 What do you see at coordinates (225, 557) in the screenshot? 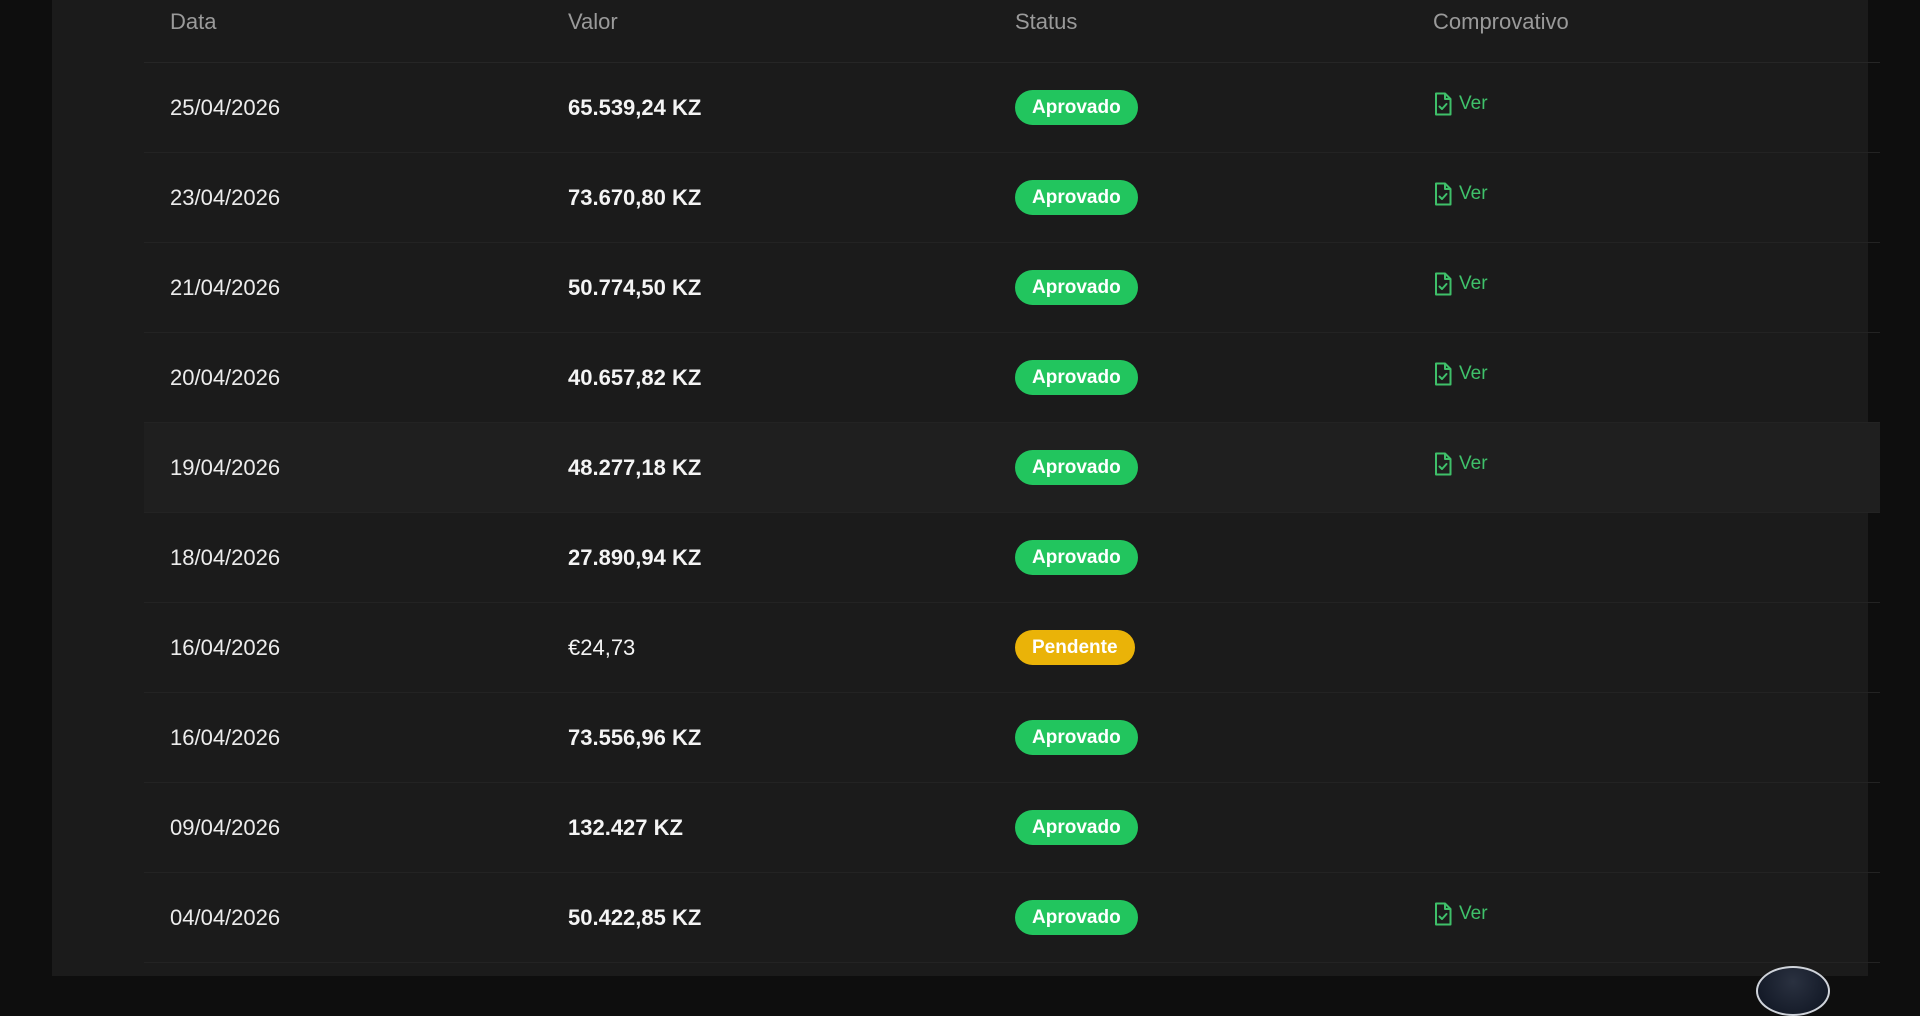
I see `row-date: 18/04/2026` at bounding box center [225, 557].